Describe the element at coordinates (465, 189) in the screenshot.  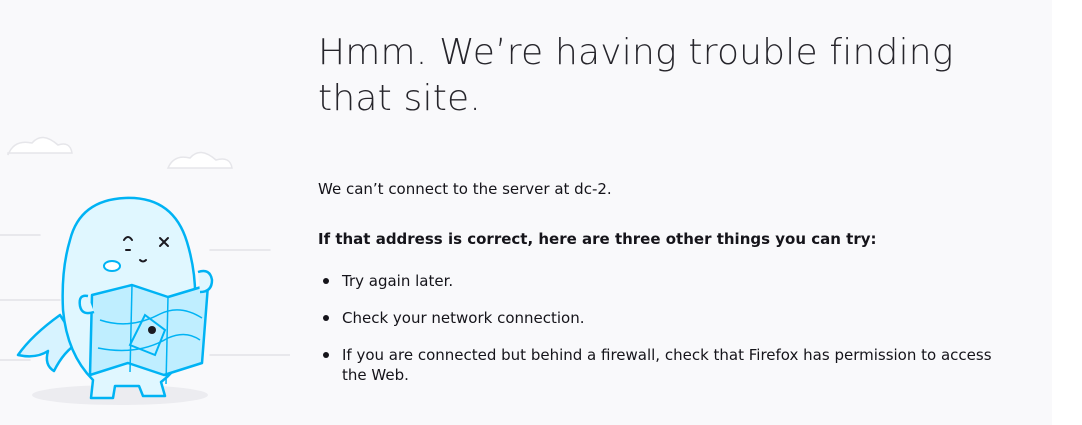
I see `error-description: We can’t connect to the server at dc-2.` at that location.